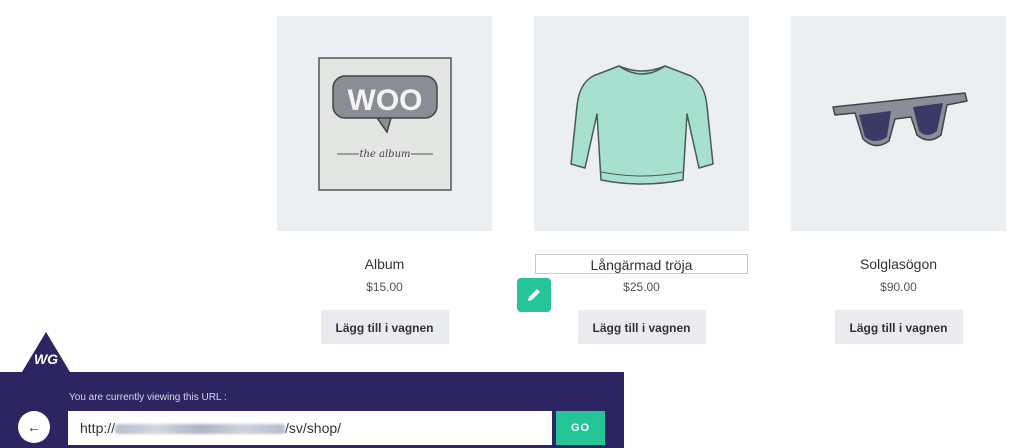  I want to click on product-price: $90.00, so click(898, 287).